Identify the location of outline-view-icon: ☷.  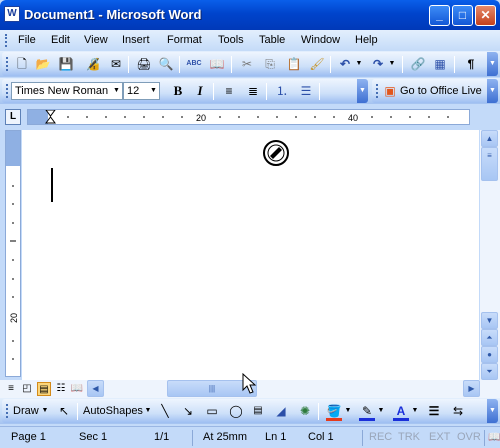
(61, 389).